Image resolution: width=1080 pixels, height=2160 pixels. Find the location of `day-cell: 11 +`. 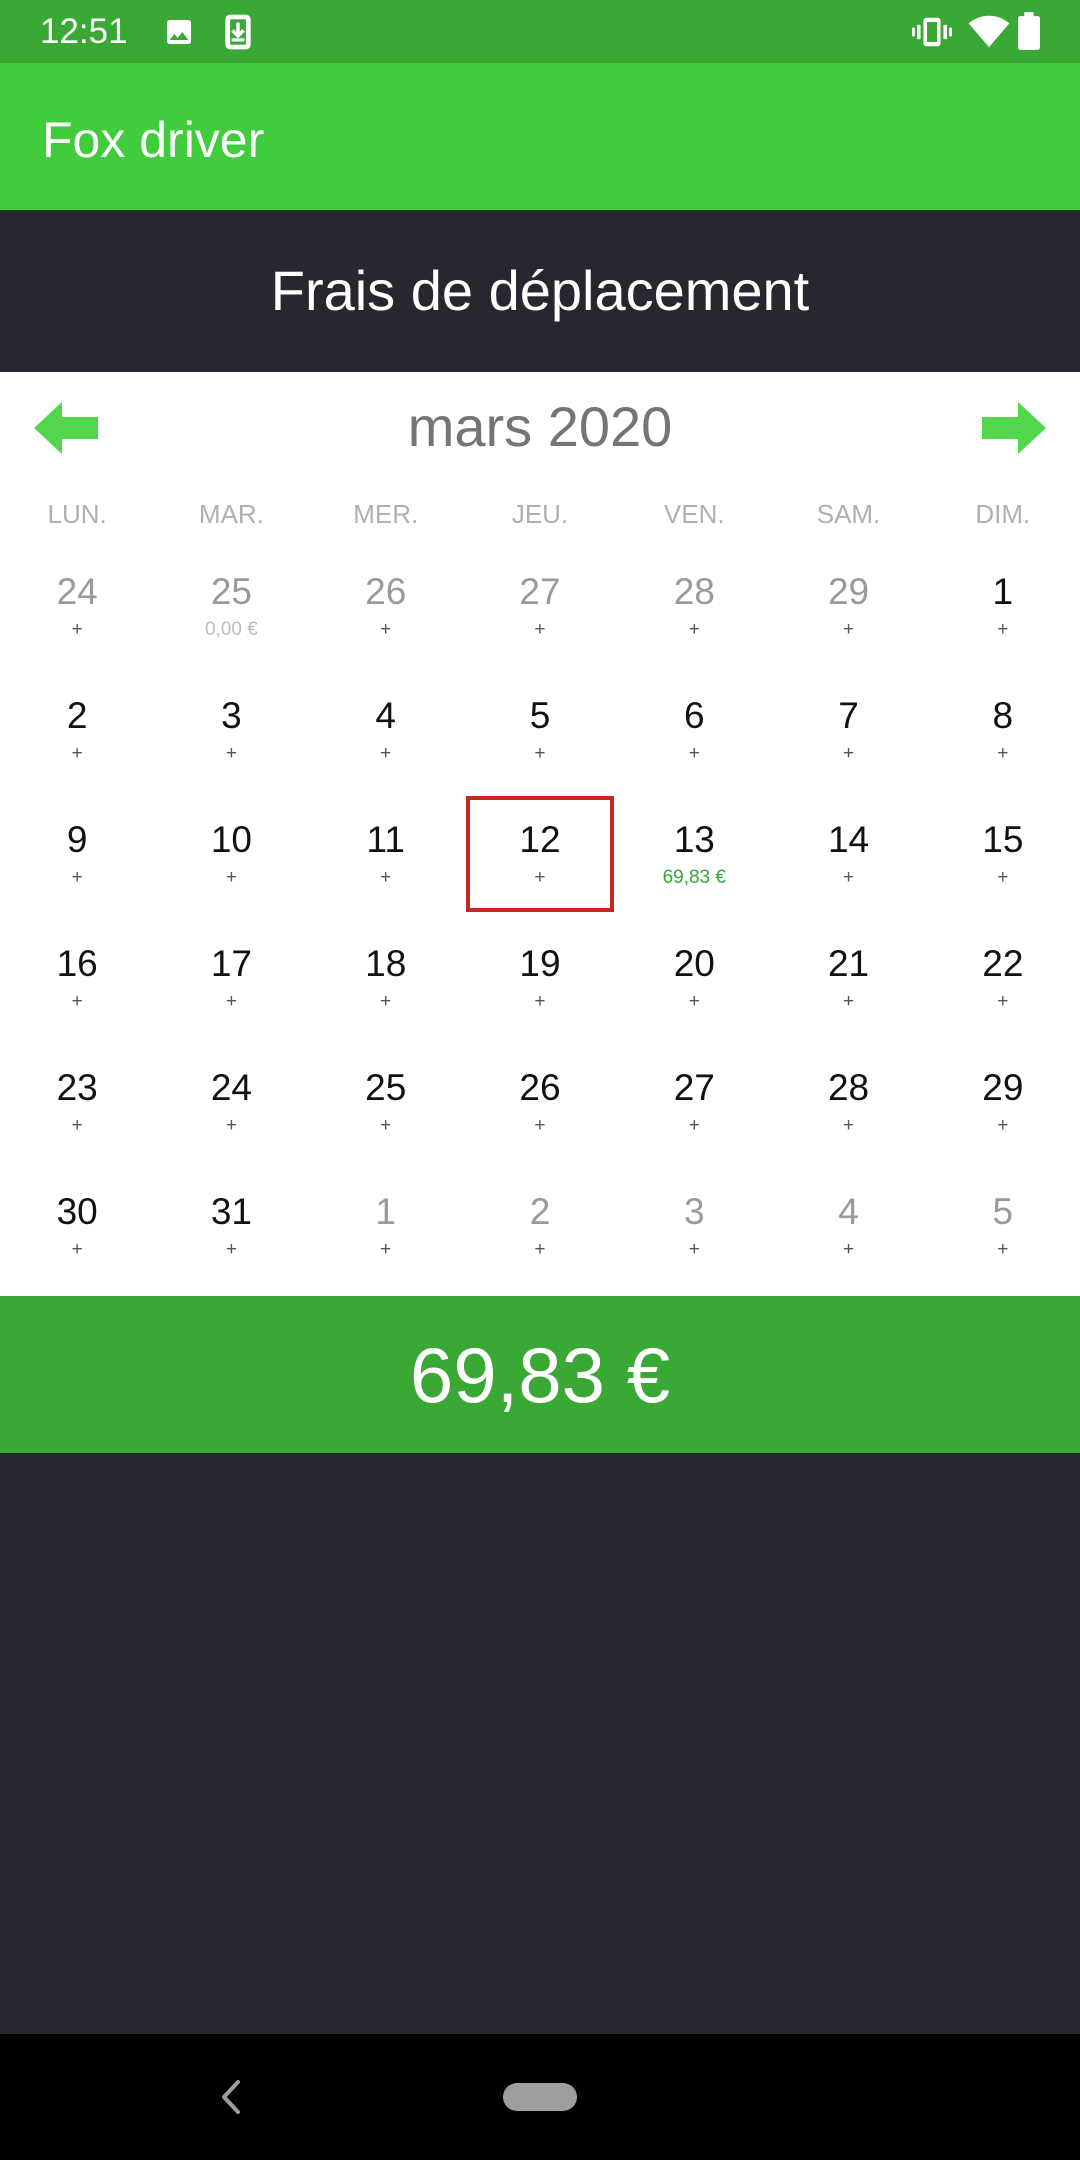

day-cell: 11 + is located at coordinates (386, 874).